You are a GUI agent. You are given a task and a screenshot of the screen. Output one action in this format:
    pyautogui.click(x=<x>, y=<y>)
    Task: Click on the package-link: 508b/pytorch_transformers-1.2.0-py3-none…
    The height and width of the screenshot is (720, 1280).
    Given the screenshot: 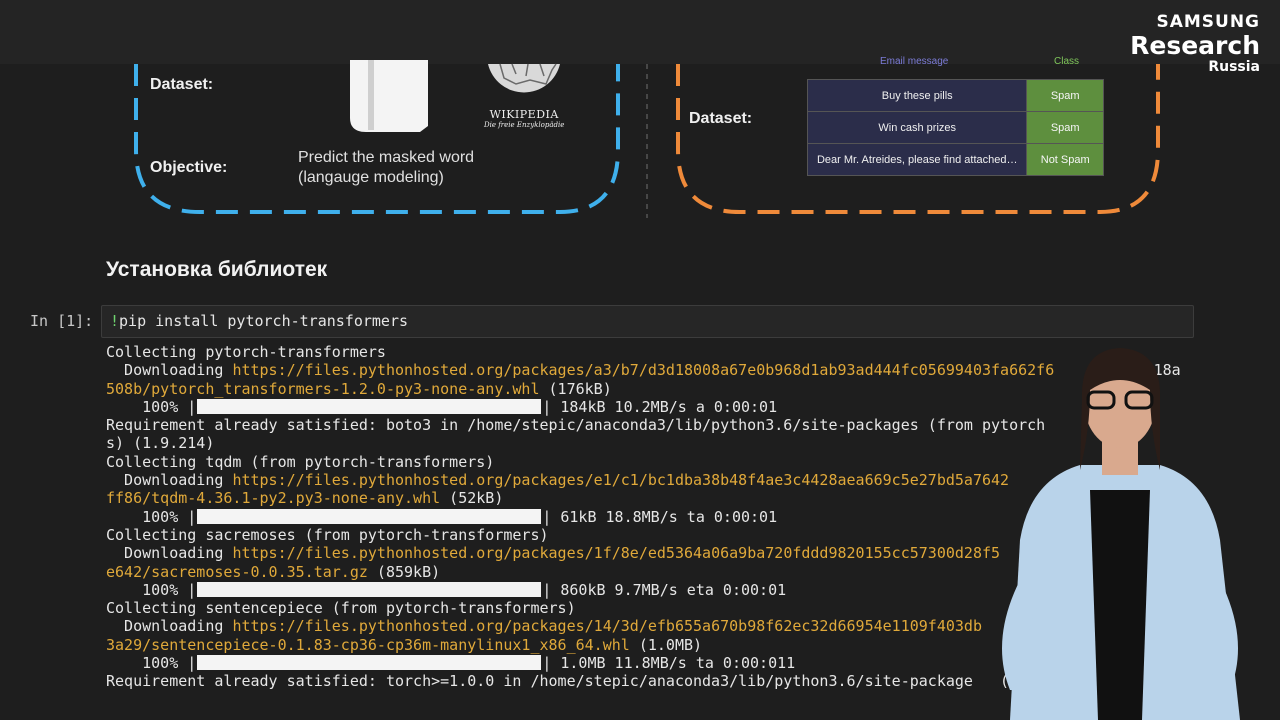 What is the action you would take?
    pyautogui.click(x=322, y=389)
    